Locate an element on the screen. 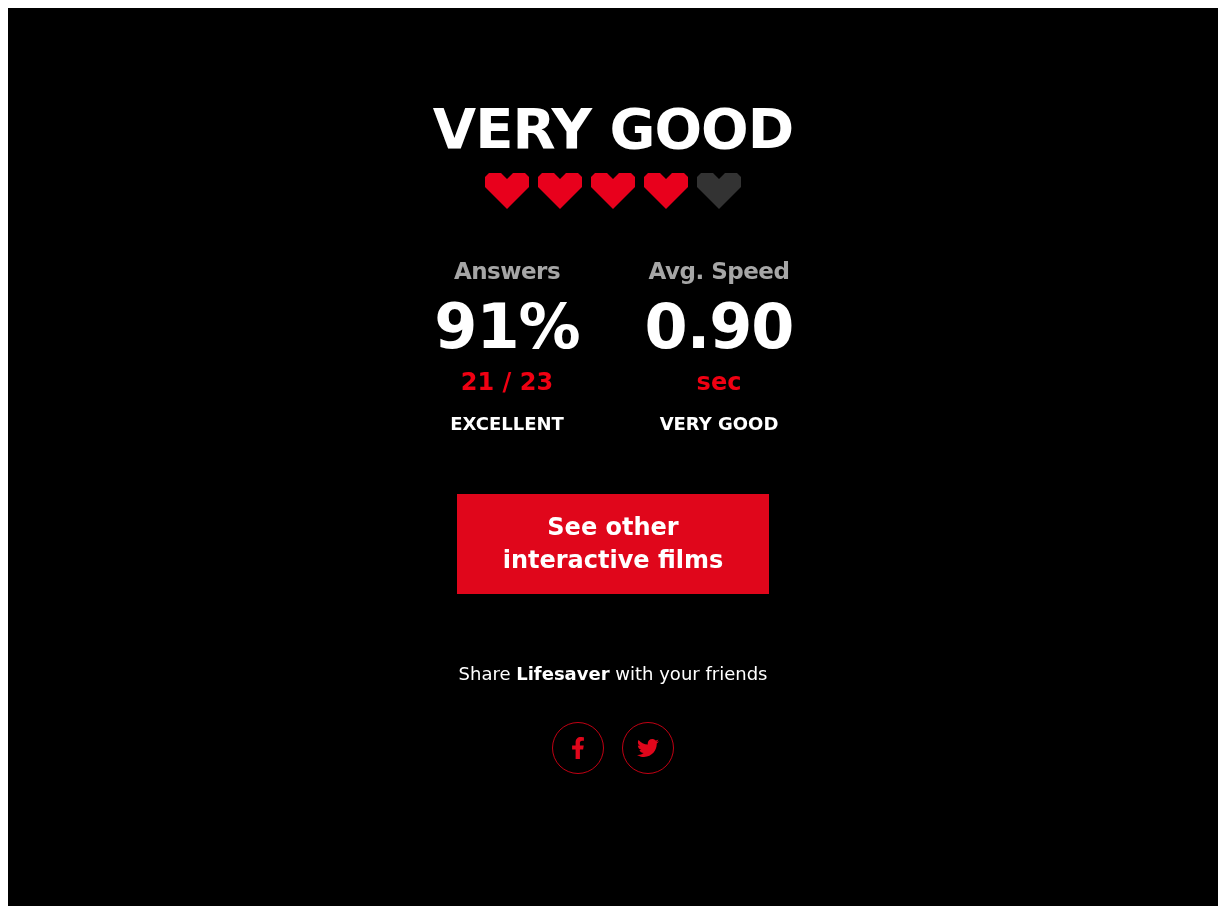 This screenshot has height=906, width=1218. stat-label: Answers is located at coordinates (507, 271).